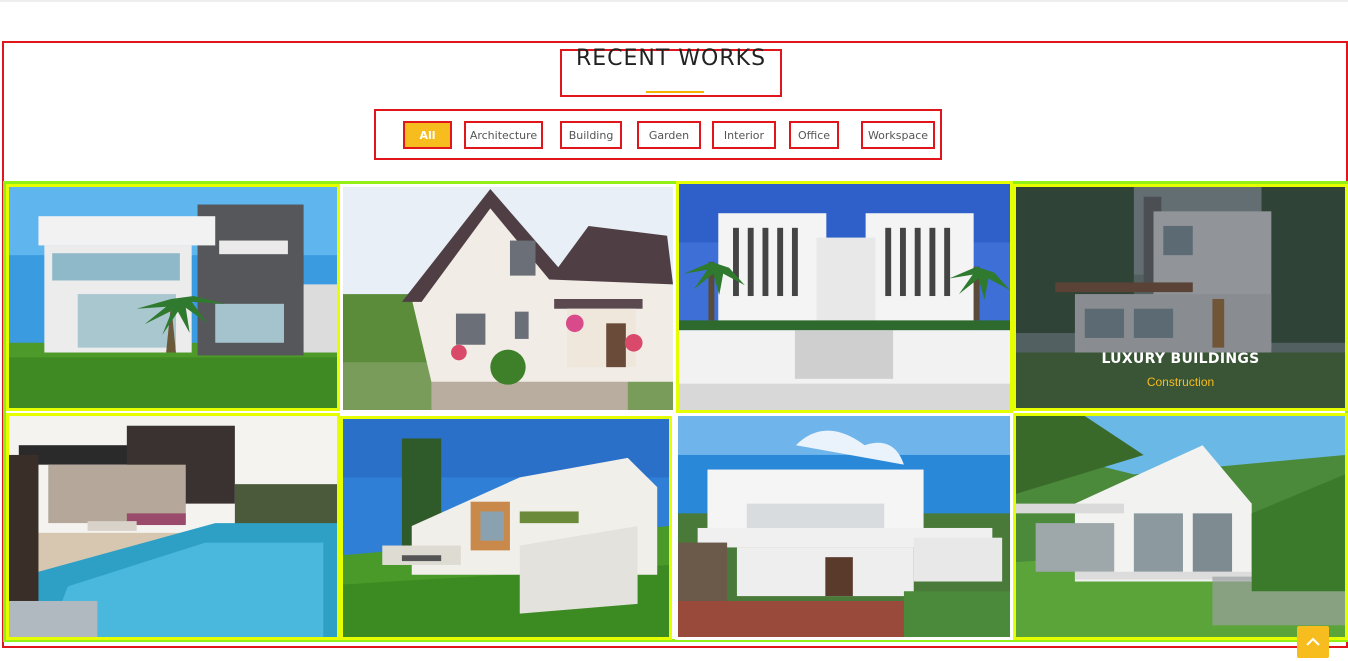  What do you see at coordinates (1180, 382) in the screenshot?
I see `featured-category: Construction` at bounding box center [1180, 382].